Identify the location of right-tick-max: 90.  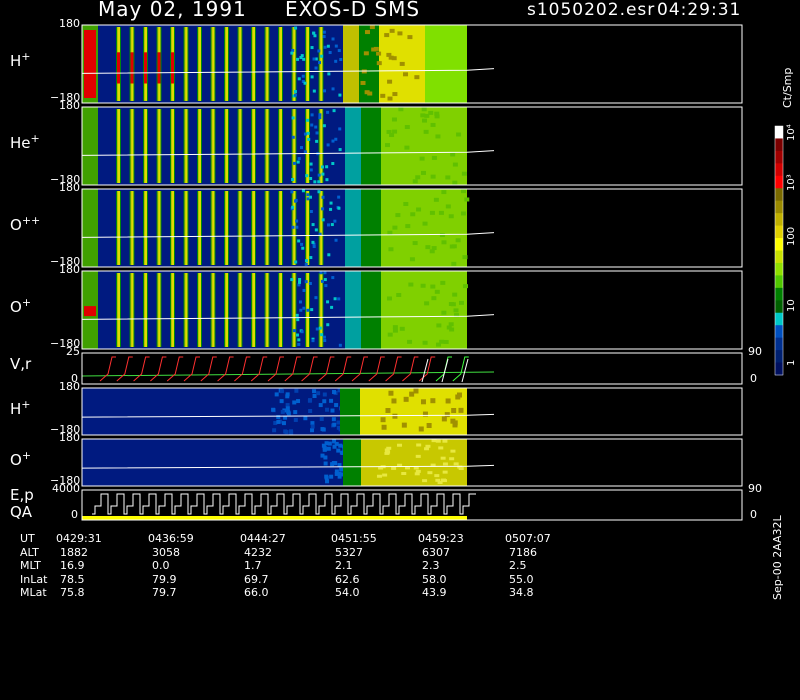
(755, 351).